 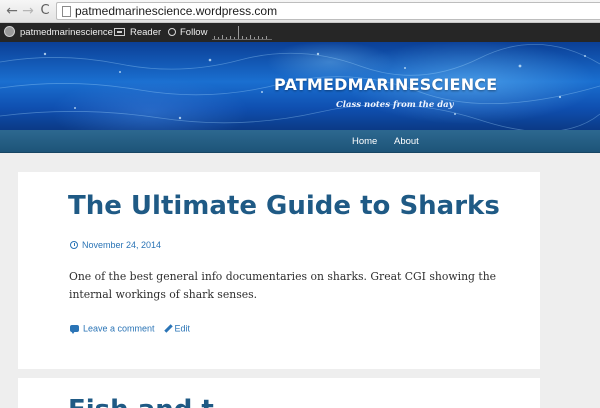 What do you see at coordinates (119, 32) in the screenshot?
I see `reader-icon` at bounding box center [119, 32].